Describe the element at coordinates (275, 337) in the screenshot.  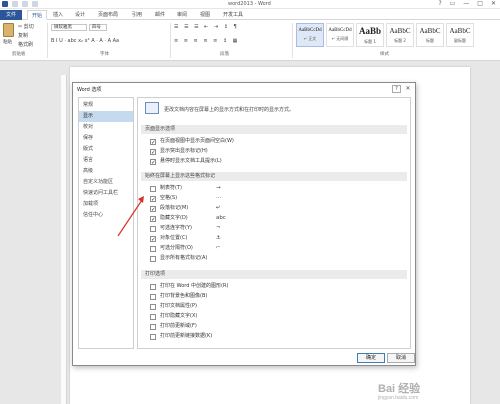
I see `option-update-linked-data: 打印前更新链接数据(K)` at that location.